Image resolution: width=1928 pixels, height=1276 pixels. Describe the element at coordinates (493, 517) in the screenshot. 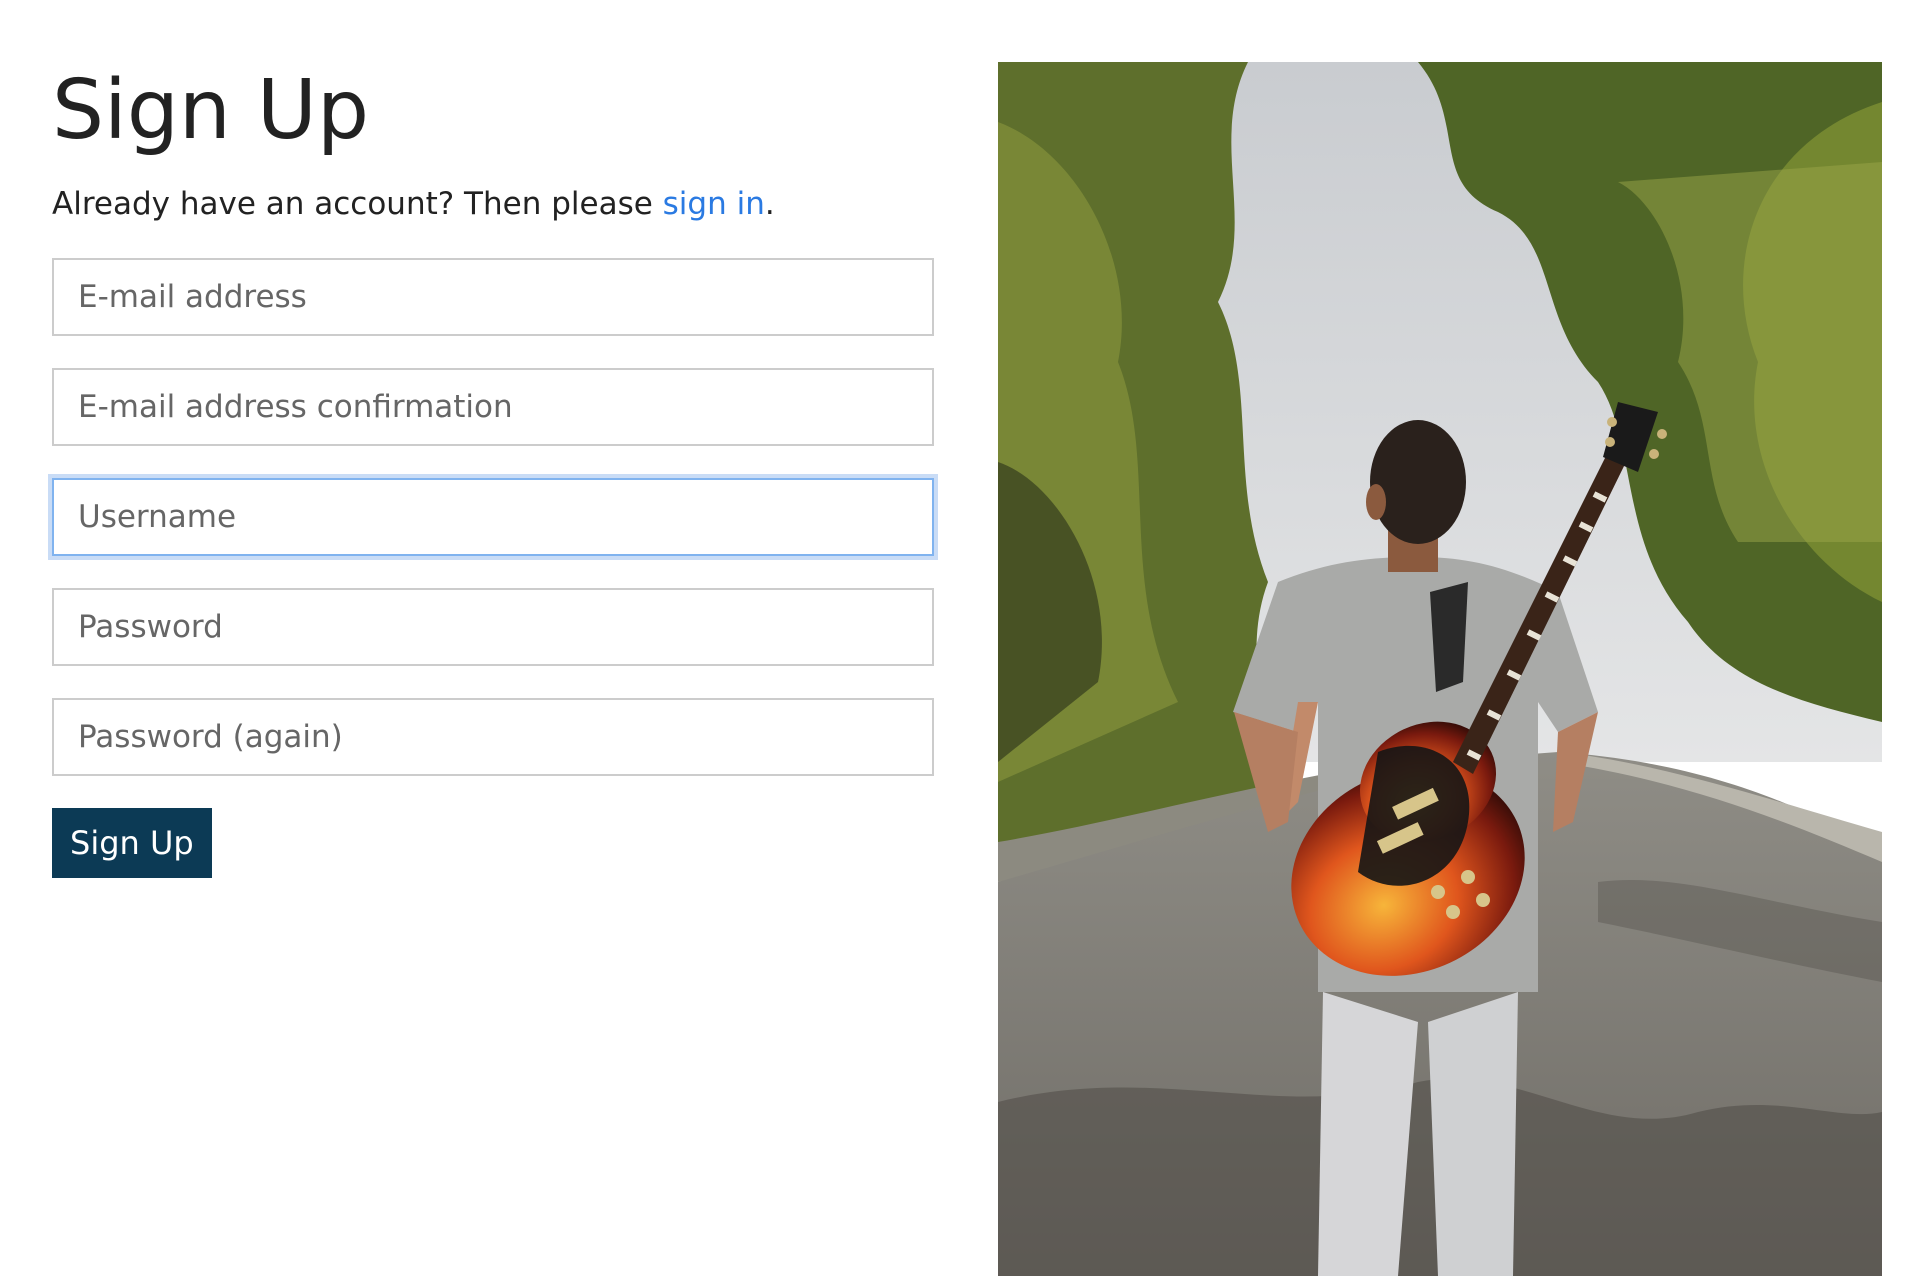

I see `username-field` at that location.